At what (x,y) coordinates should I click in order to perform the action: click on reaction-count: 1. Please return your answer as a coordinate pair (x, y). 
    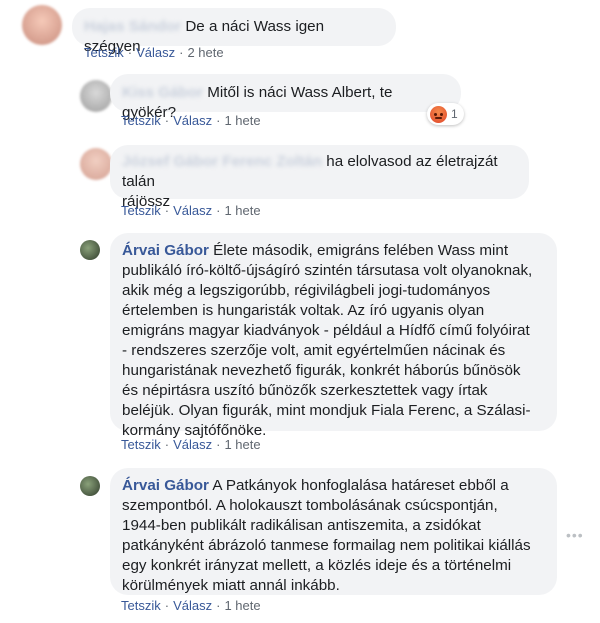
    Looking at the image, I should click on (454, 114).